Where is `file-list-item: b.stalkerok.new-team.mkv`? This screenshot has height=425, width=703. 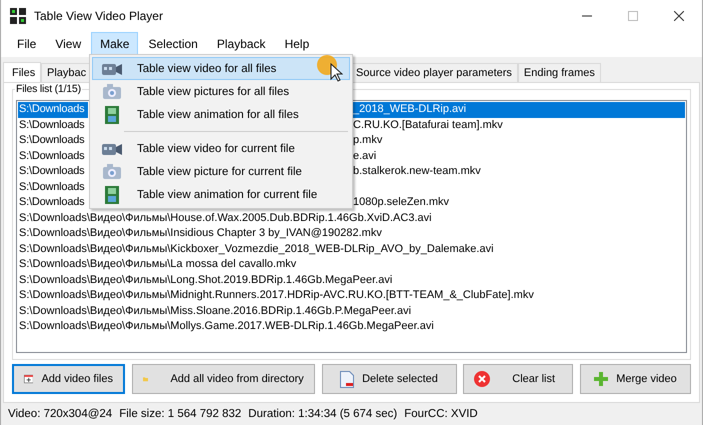 file-list-item: b.stalkerok.new-team.mkv is located at coordinates (519, 172).